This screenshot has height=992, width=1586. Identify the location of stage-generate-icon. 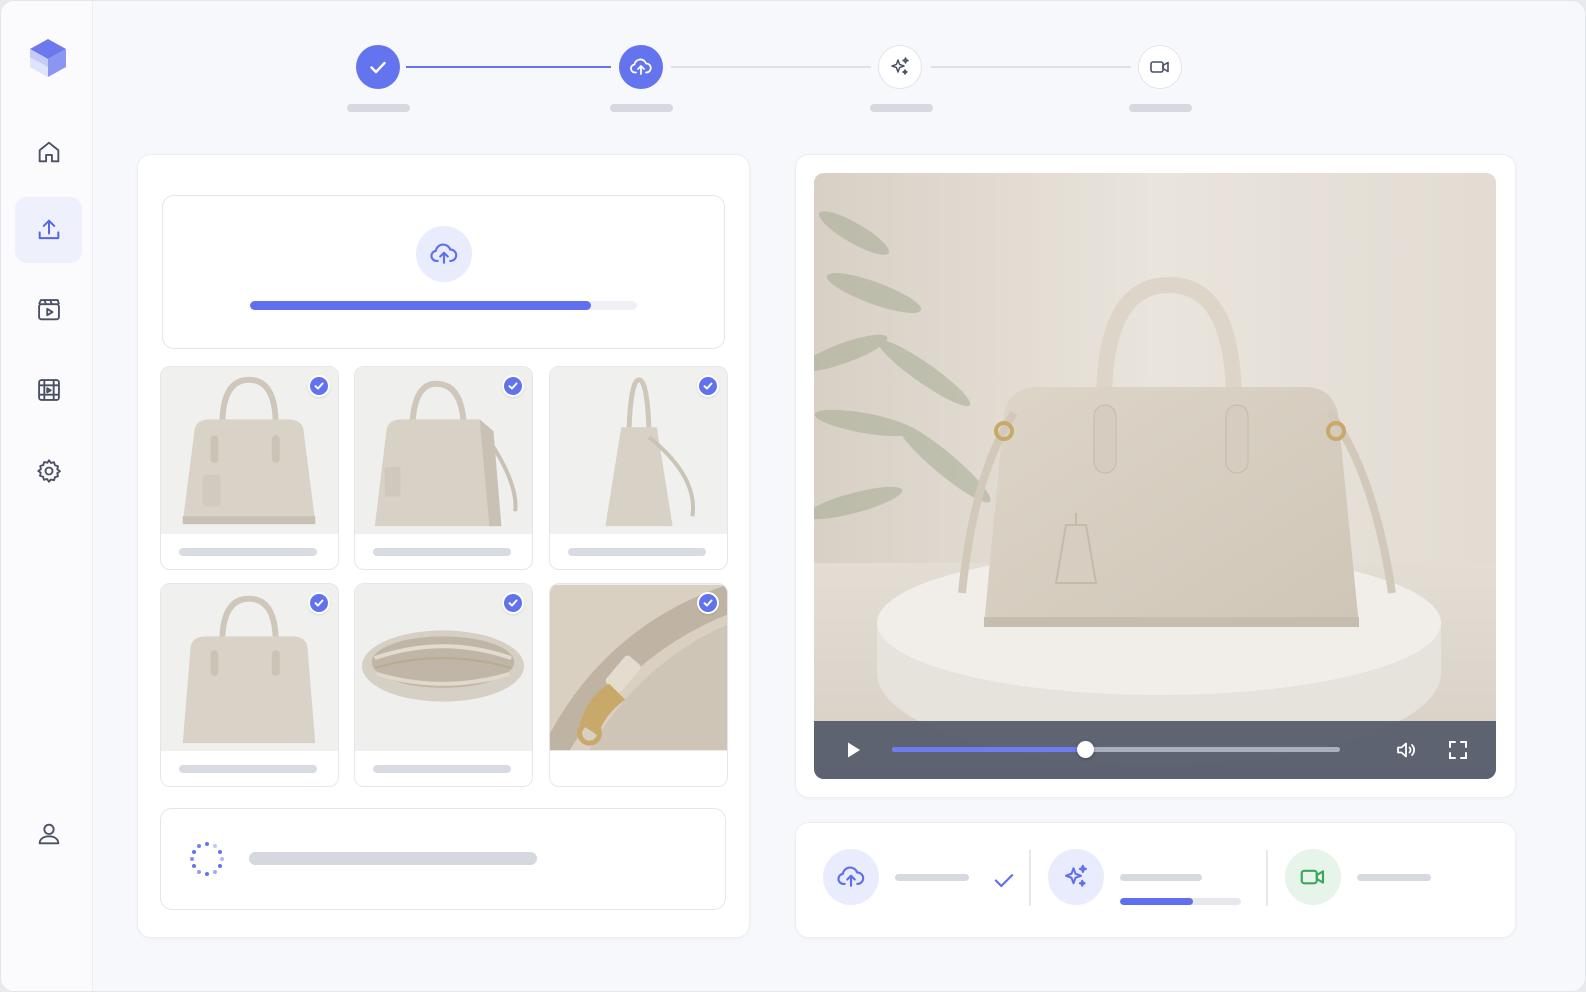
(1076, 877).